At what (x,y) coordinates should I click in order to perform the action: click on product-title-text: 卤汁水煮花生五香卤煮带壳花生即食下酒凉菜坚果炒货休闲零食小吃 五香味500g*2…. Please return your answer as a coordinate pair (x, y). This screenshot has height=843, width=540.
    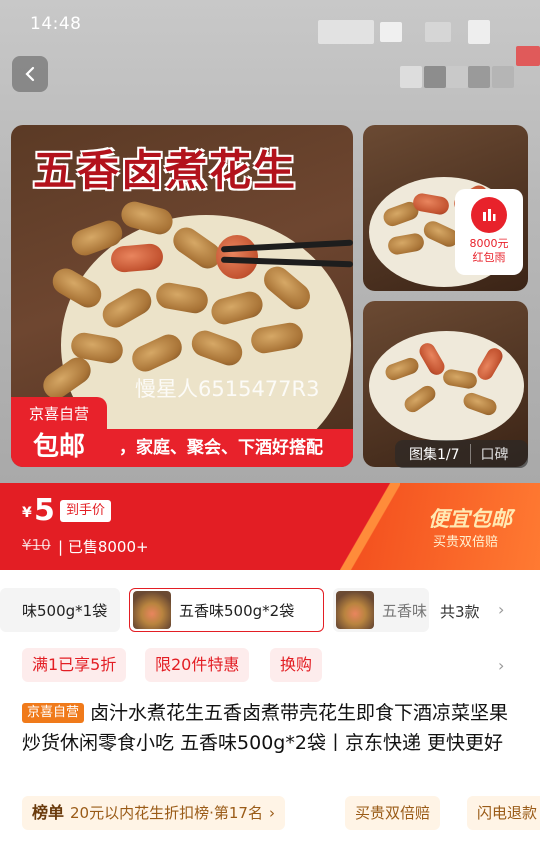
    Looking at the image, I should click on (265, 728).